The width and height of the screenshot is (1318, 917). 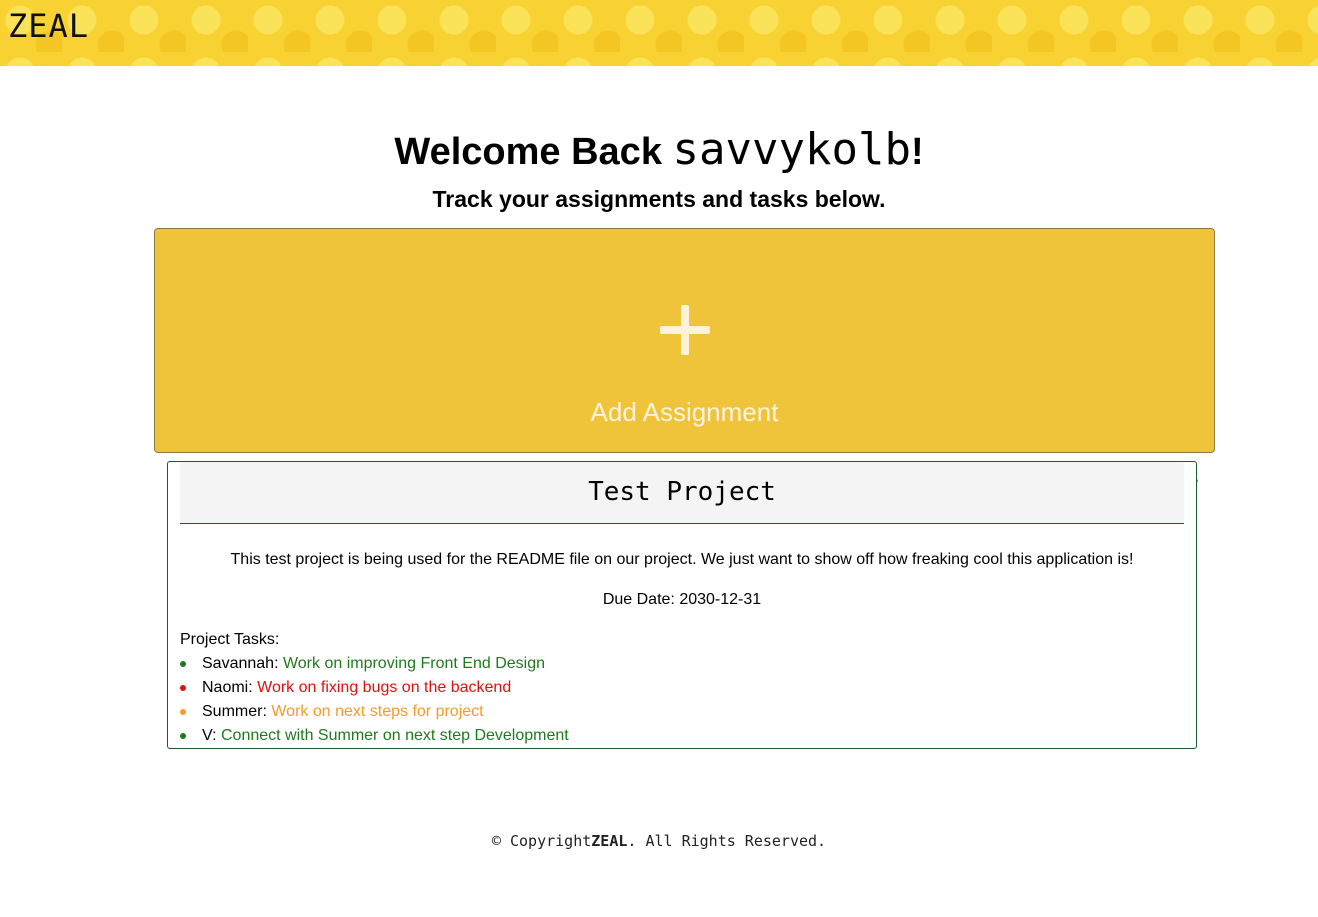 I want to click on welcome-suffix: !, so click(x=917, y=152).